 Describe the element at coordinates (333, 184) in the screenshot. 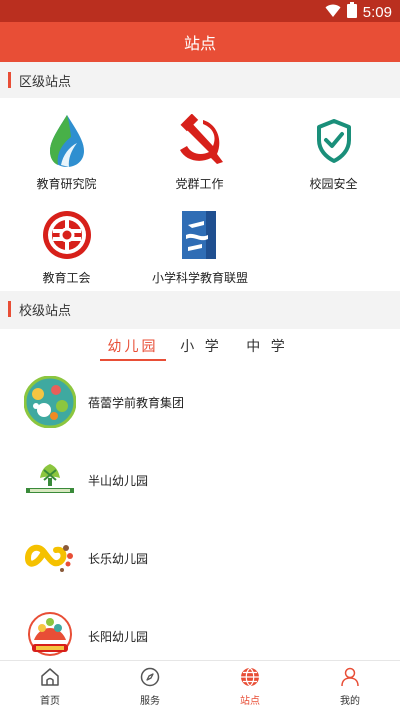

I see `site-label: 校园安全` at that location.